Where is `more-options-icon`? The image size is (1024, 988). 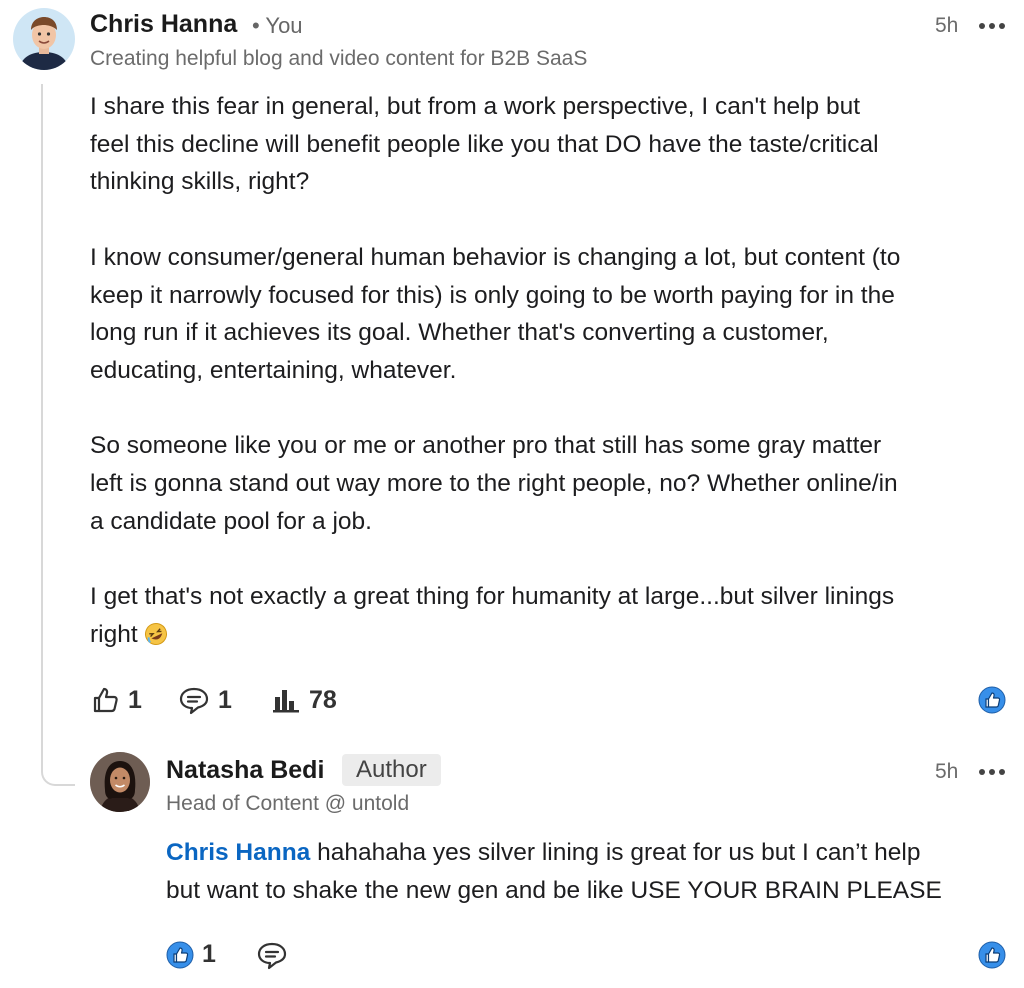 more-options-icon is located at coordinates (992, 28).